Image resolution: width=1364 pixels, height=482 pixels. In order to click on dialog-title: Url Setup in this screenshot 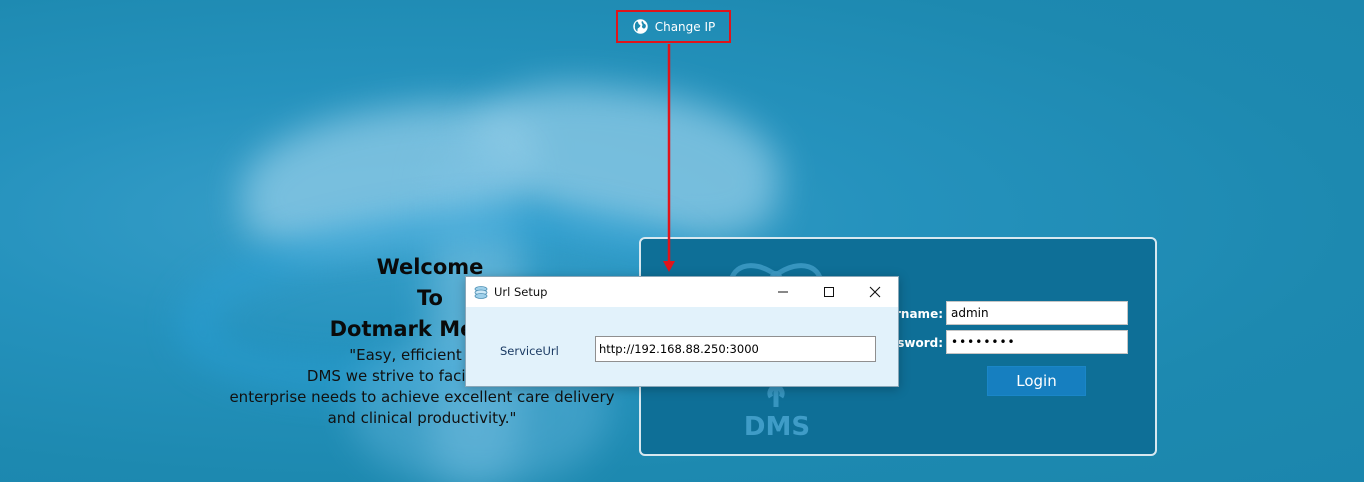, I will do `click(521, 292)`.